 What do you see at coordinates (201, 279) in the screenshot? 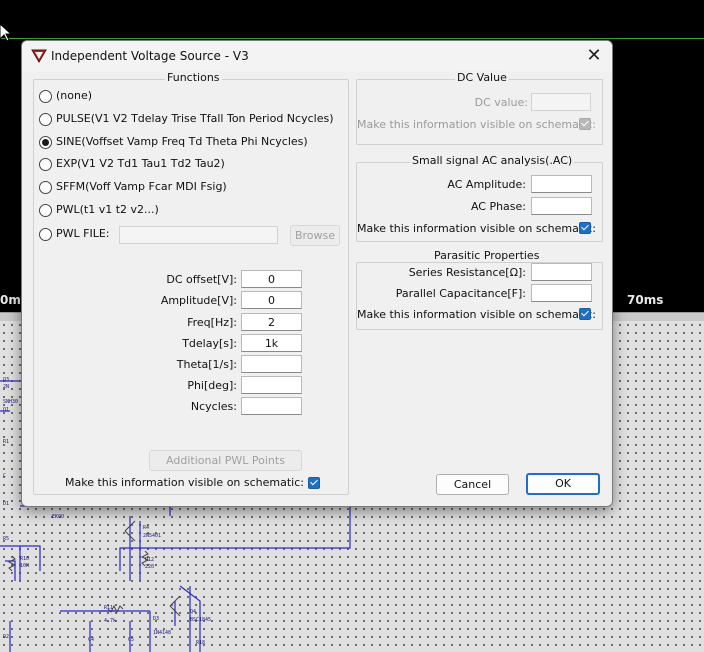
I see `dc-offset-label: DC offset[V]:` at bounding box center [201, 279].